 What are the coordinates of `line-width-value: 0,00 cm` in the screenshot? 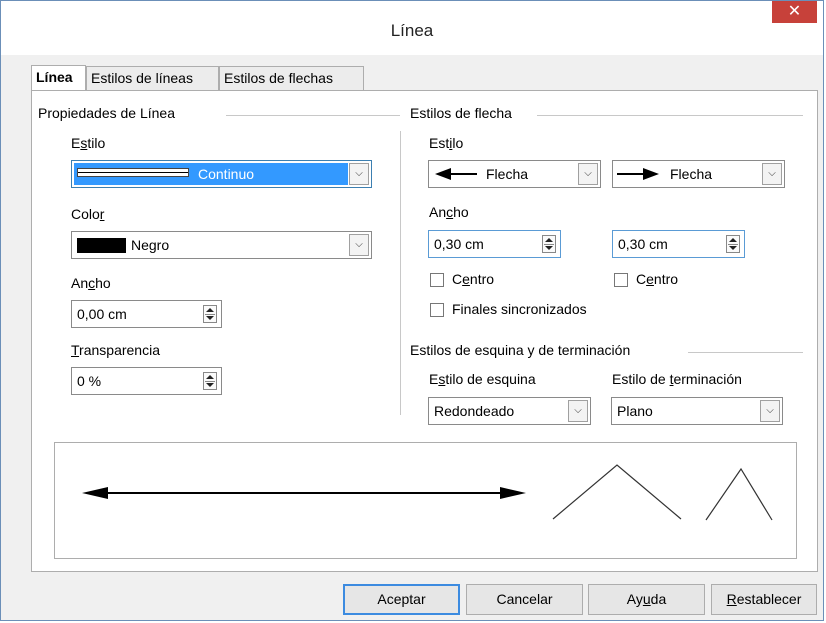 It's located at (102, 314).